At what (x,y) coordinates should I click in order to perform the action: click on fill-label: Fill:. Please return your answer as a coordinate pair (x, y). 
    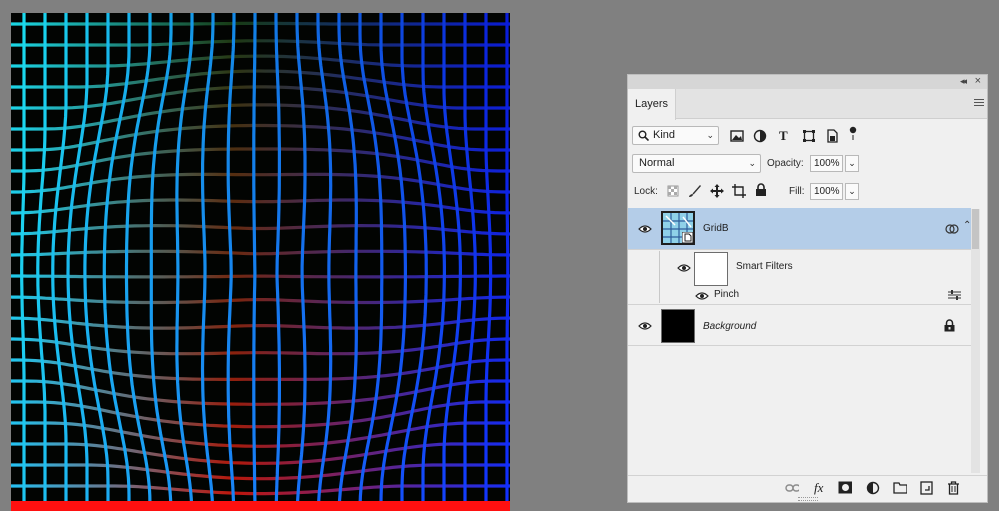
    Looking at the image, I should click on (797, 191).